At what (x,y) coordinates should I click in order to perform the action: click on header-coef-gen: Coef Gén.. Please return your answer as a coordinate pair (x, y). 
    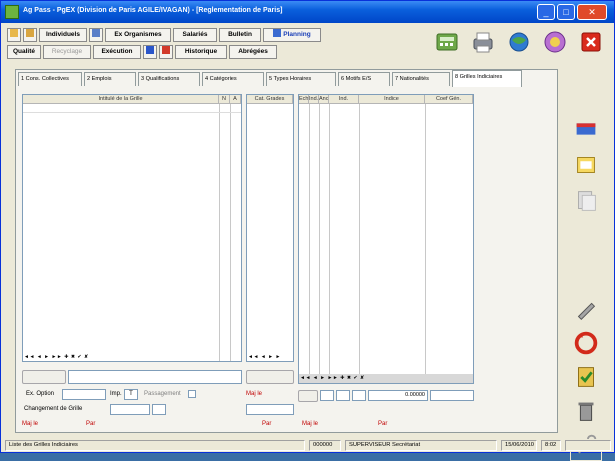
    Looking at the image, I should click on (449, 99).